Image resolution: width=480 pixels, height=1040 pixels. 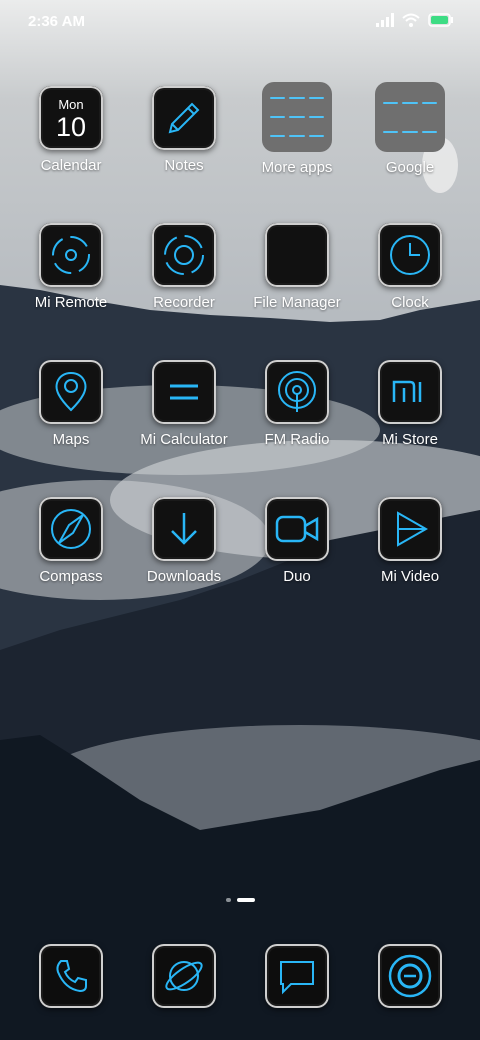 I want to click on app-label: Maps, so click(x=71, y=439).